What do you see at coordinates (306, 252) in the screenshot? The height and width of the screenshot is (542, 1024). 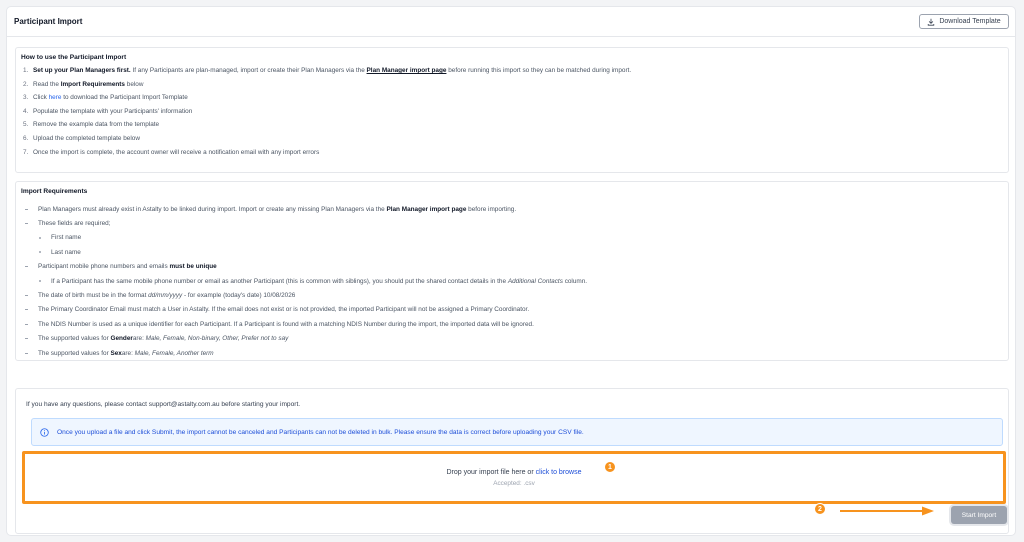 I see `required-field-last-name: Last name` at bounding box center [306, 252].